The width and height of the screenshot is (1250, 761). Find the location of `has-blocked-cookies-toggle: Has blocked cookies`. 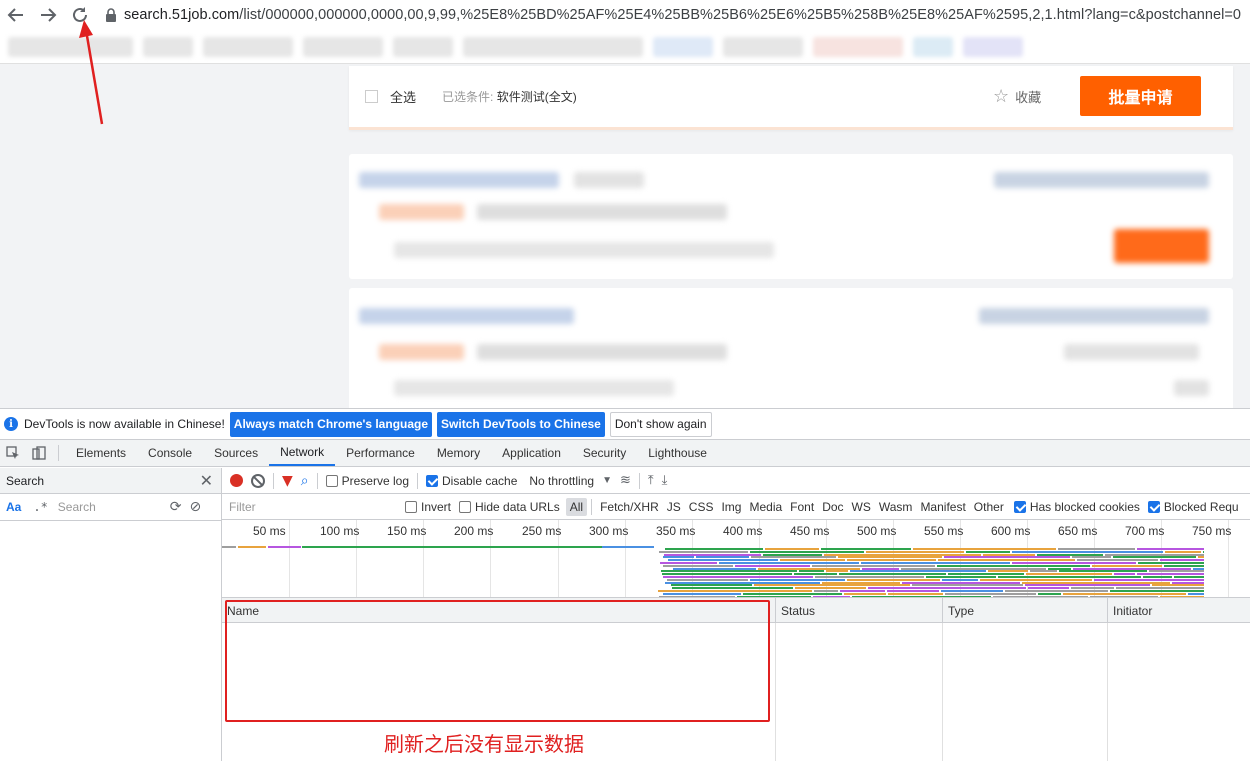

has-blocked-cookies-toggle: Has blocked cookies is located at coordinates (1076, 507).